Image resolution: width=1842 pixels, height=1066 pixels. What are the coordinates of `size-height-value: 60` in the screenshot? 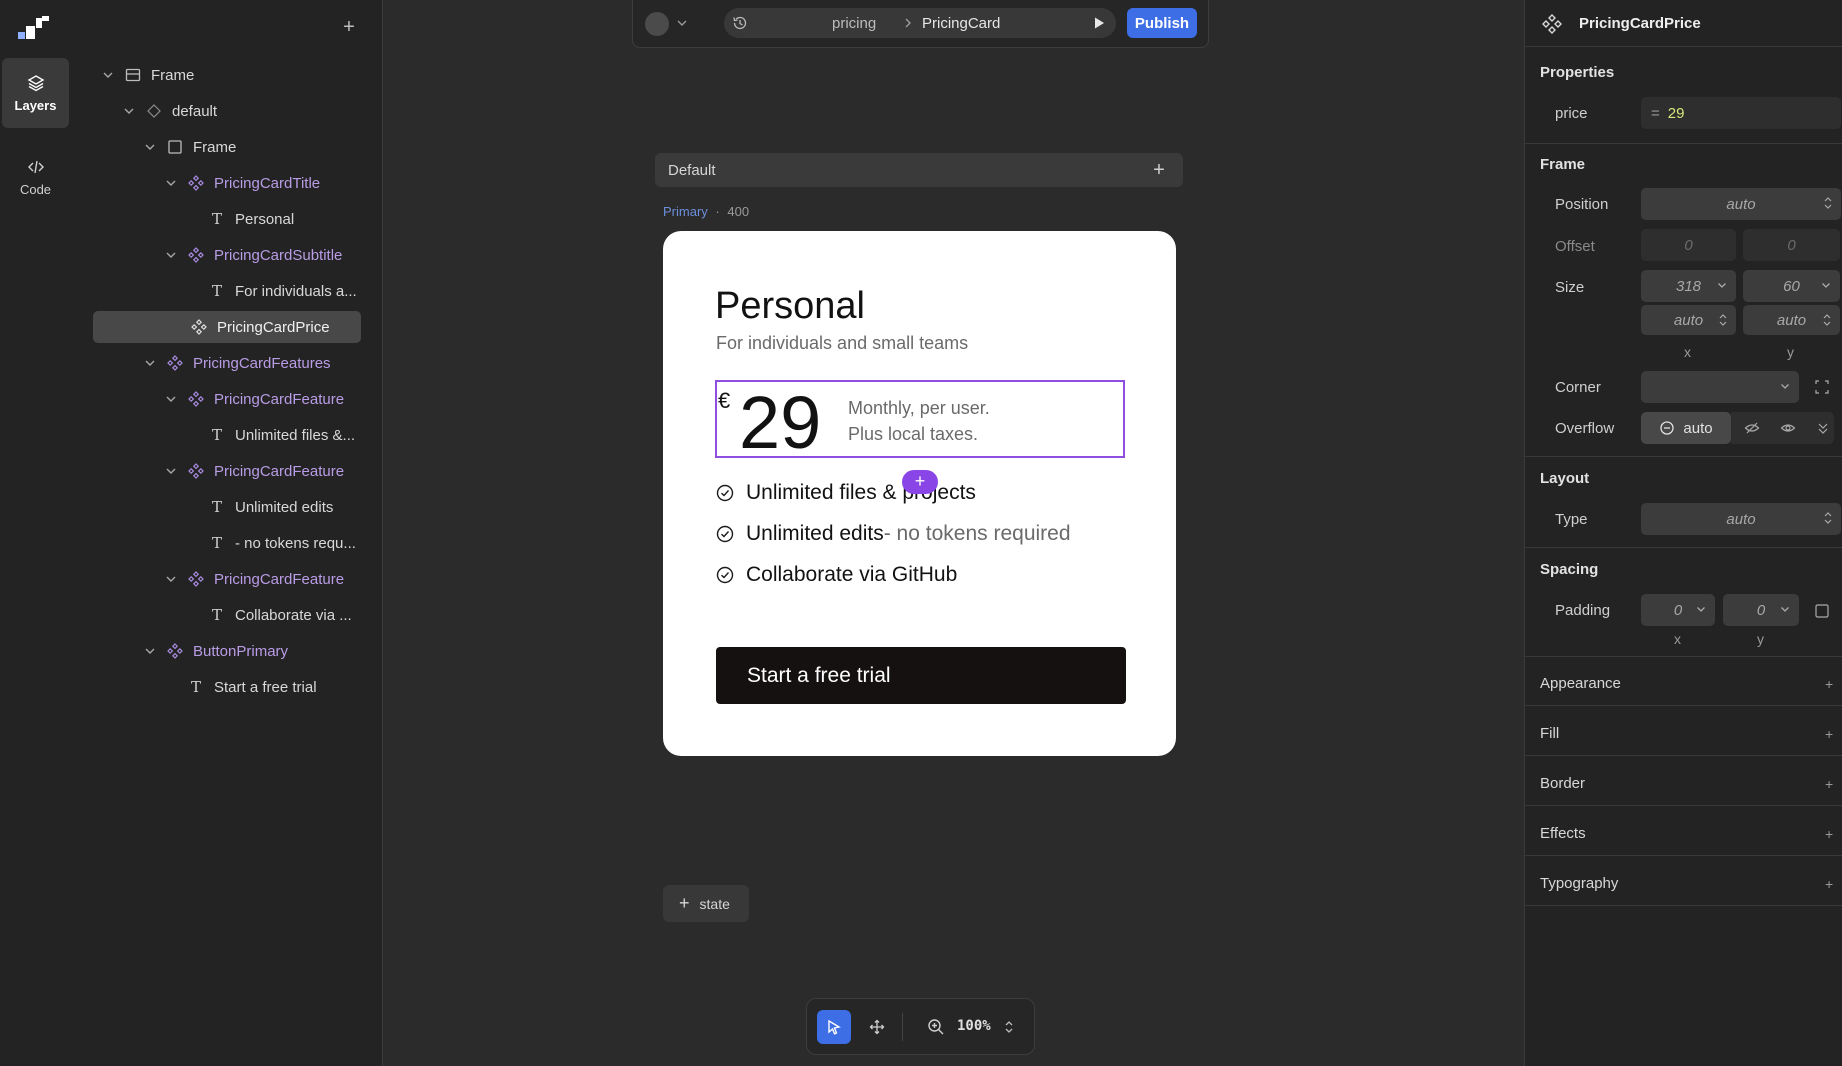 It's located at (1791, 286).